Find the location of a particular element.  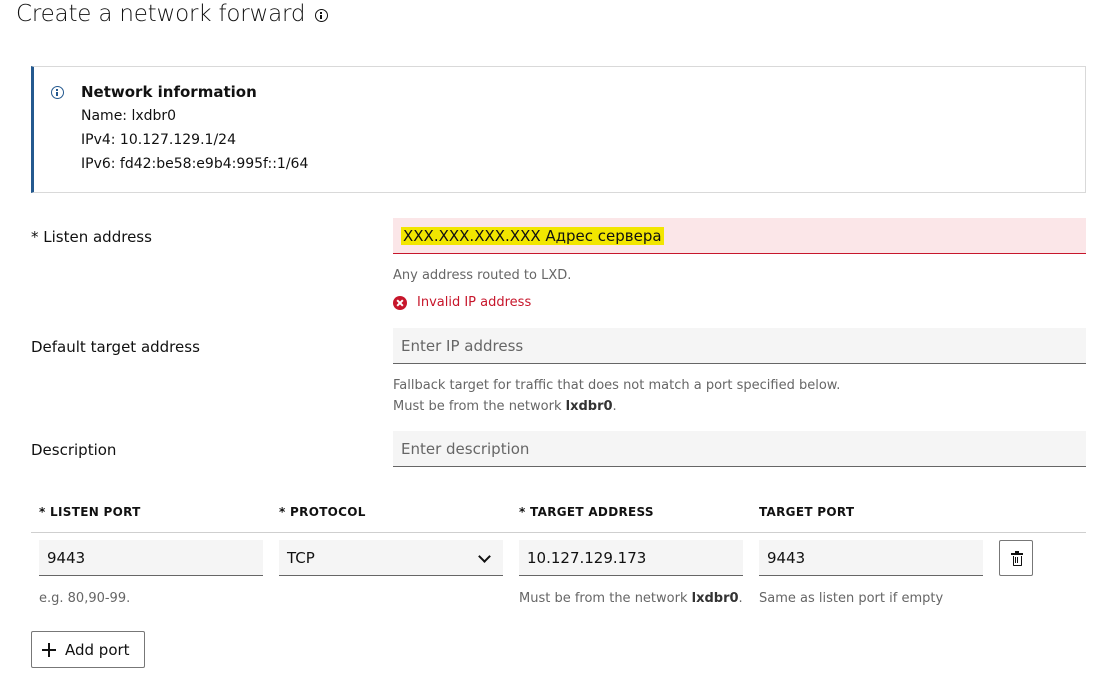

default-target-input: Enter IP address is located at coordinates (739, 346).